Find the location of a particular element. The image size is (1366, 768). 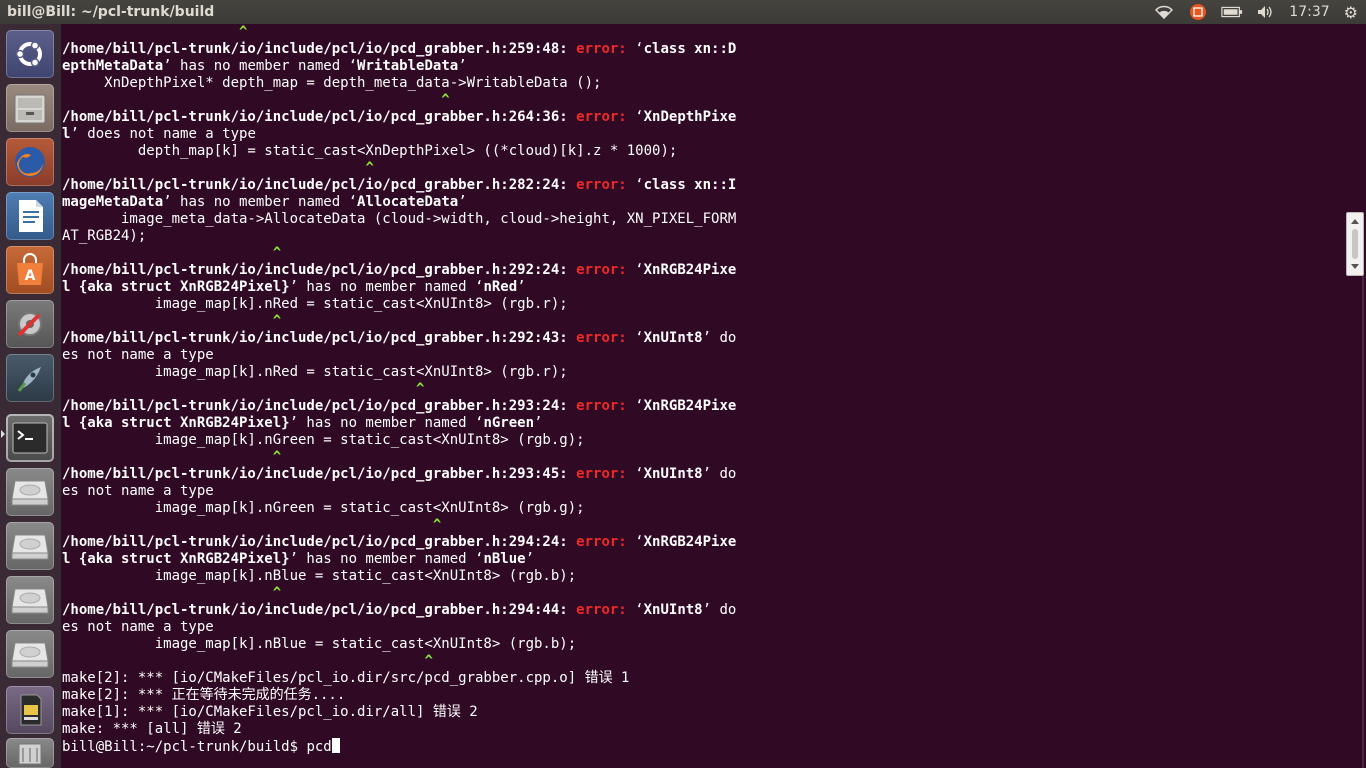

input-method-icon is located at coordinates (1198, 12).